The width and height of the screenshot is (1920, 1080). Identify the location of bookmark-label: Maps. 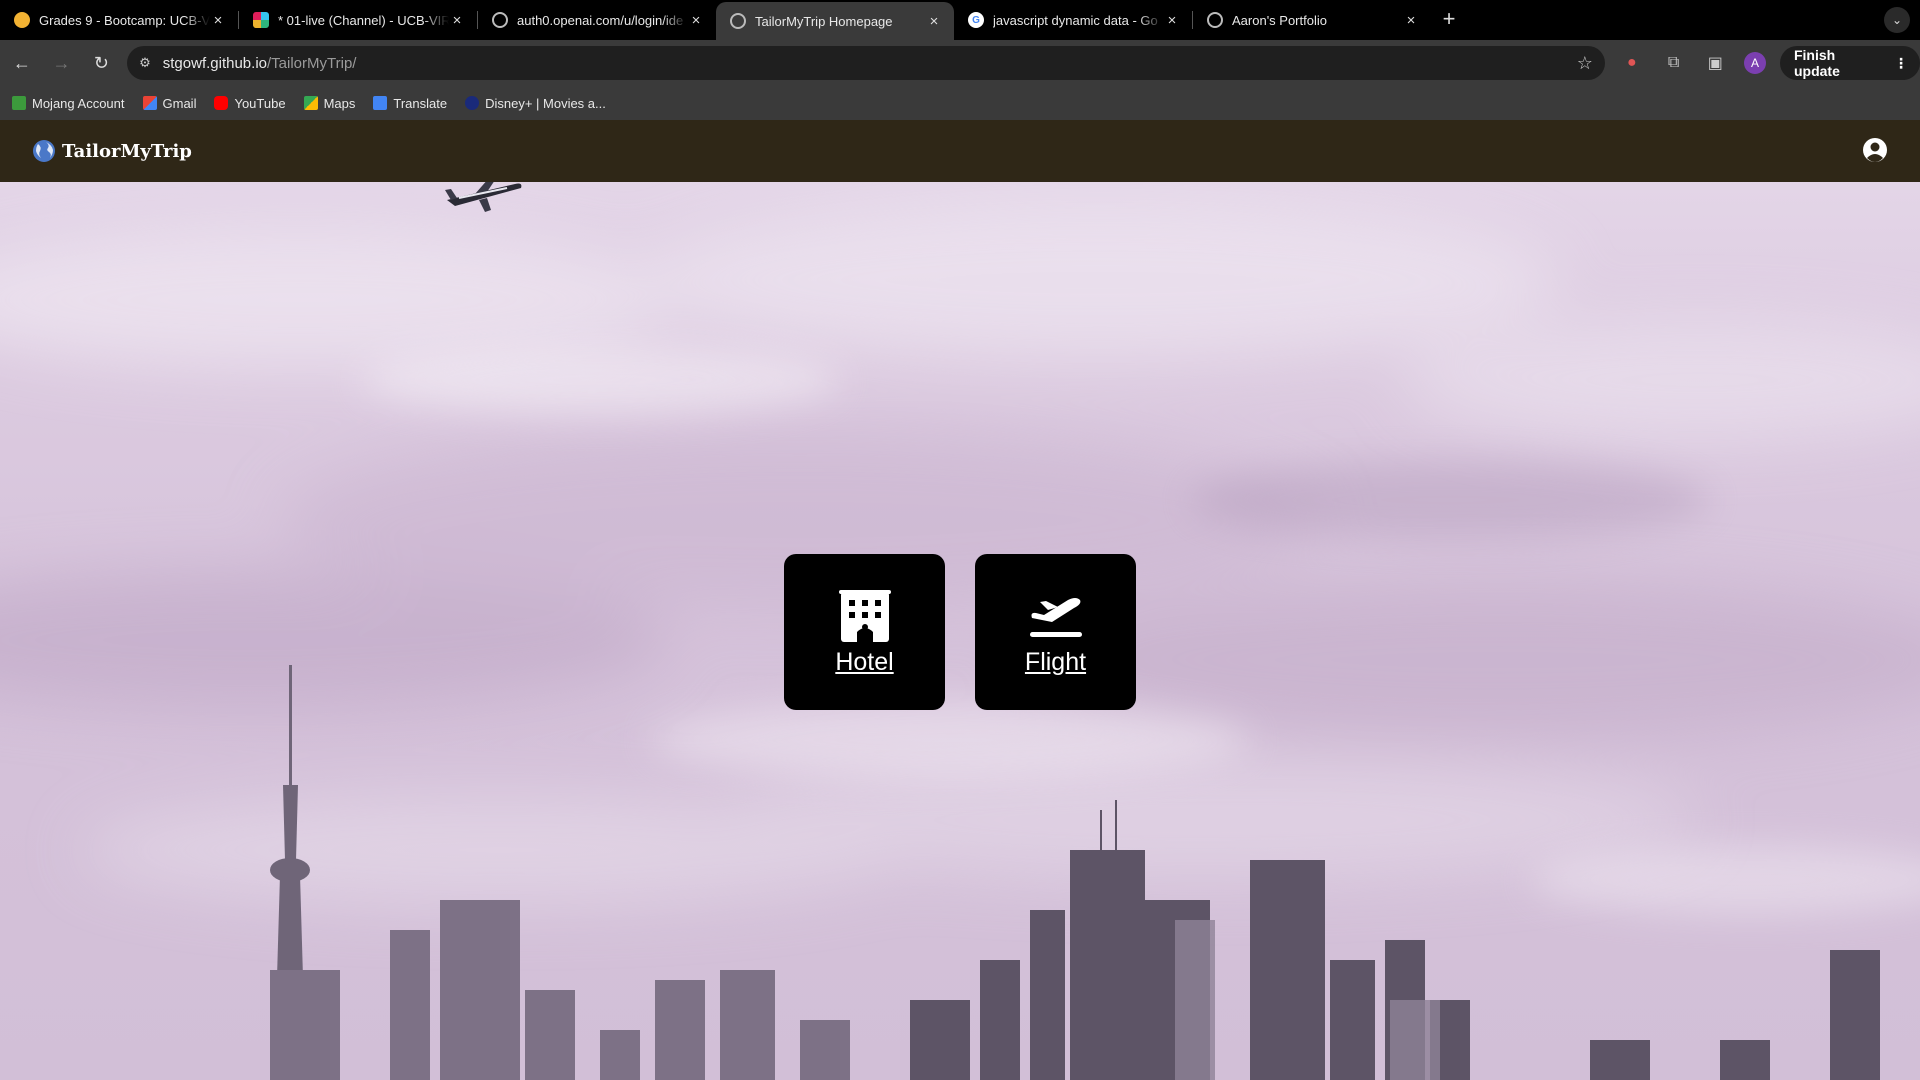
(339, 103).